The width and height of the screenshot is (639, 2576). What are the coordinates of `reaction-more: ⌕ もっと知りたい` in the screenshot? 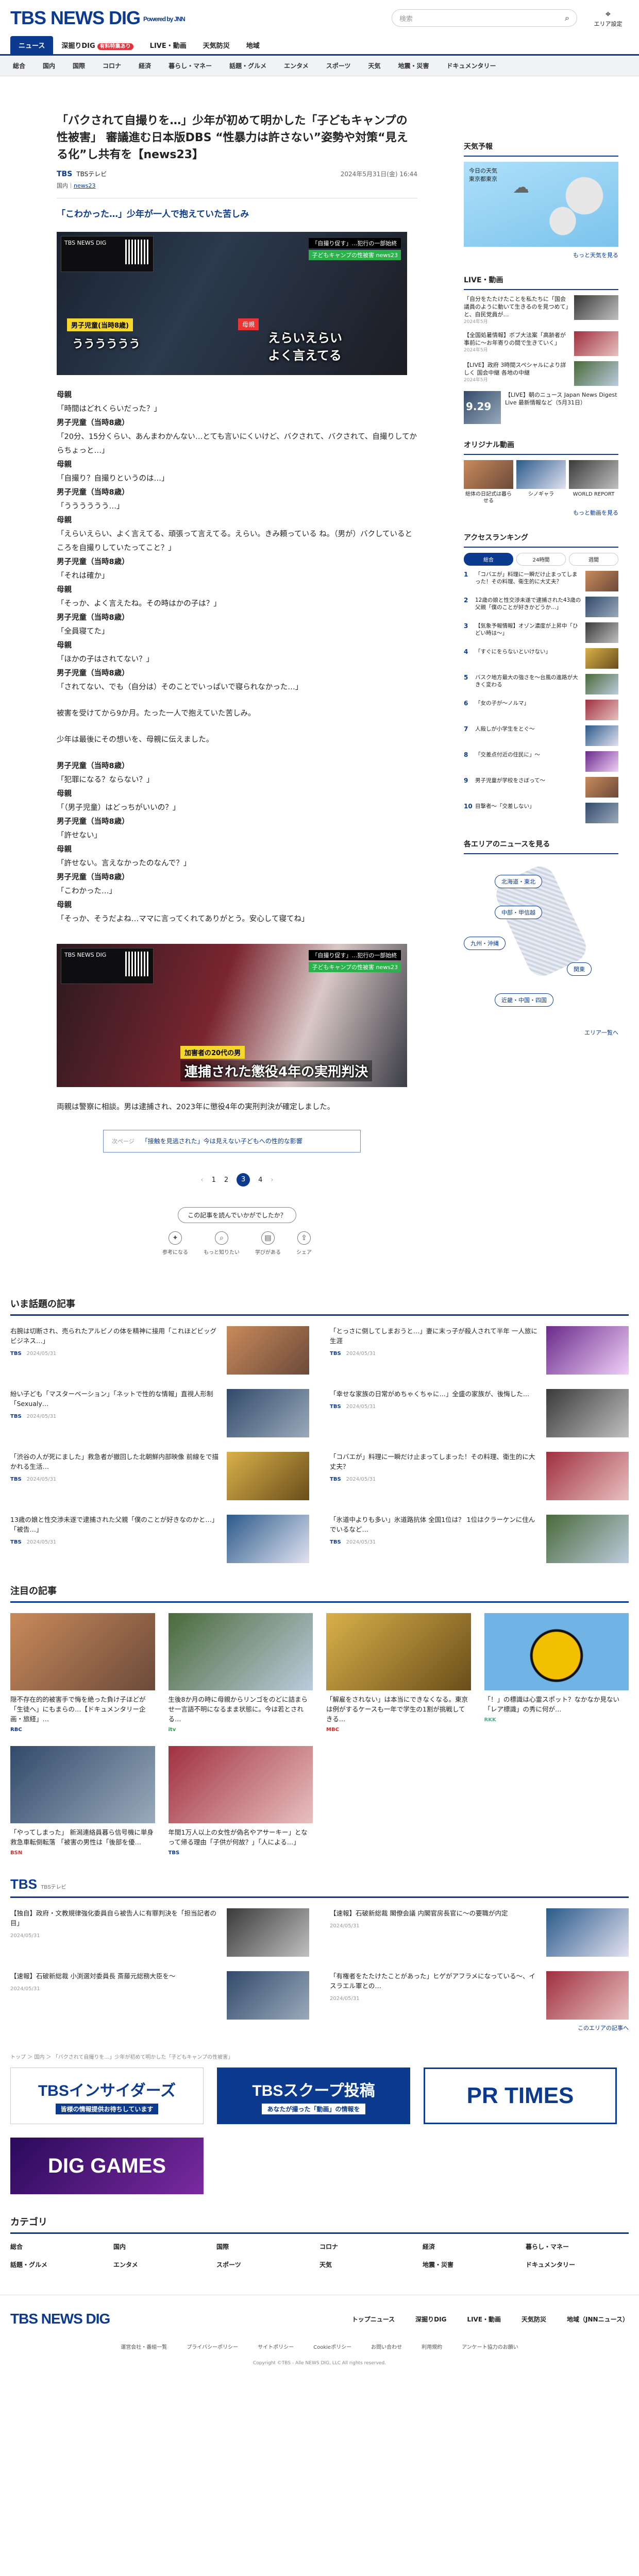 It's located at (222, 1243).